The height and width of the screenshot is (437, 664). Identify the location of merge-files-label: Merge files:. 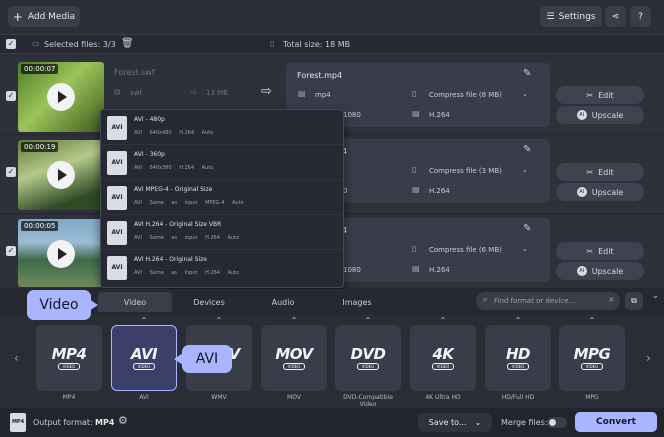
(524, 422).